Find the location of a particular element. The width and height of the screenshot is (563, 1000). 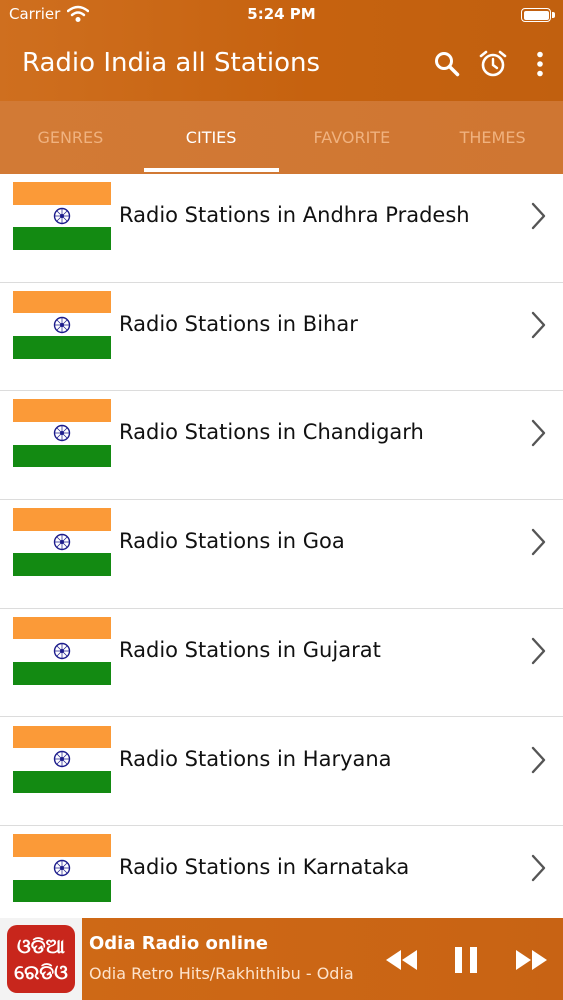

list-item-label: Radio Stations in Bihar is located at coordinates (238, 323).